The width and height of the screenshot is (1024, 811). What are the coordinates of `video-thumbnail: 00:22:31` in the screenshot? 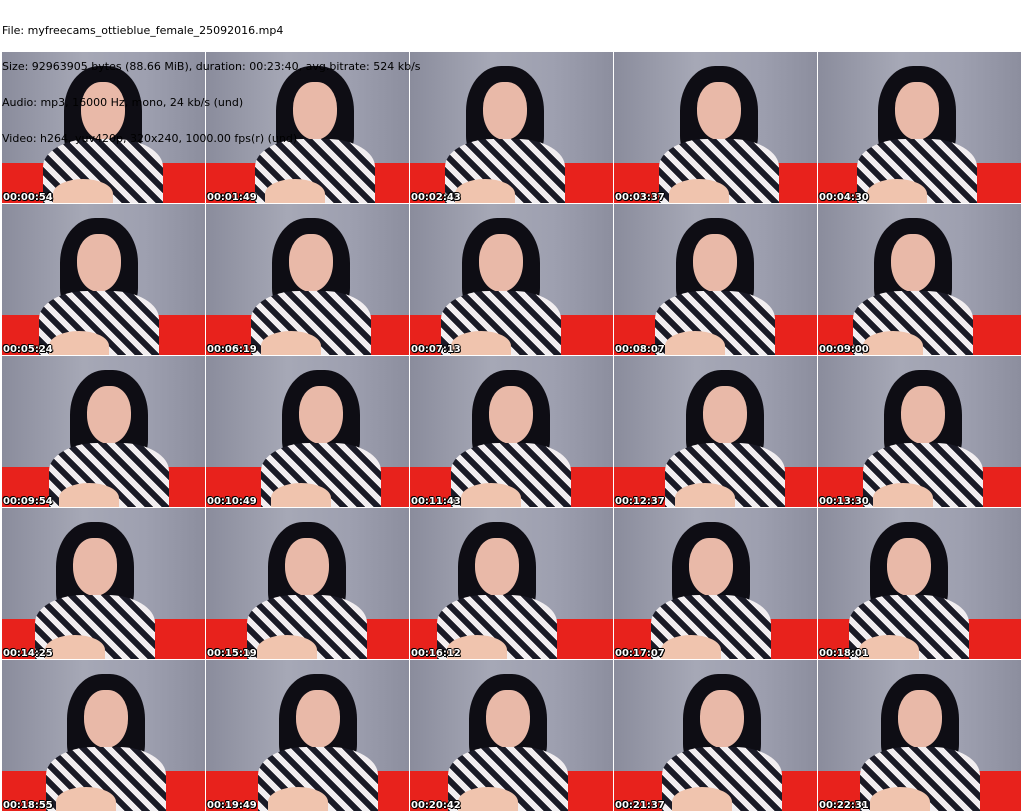 It's located at (919, 735).